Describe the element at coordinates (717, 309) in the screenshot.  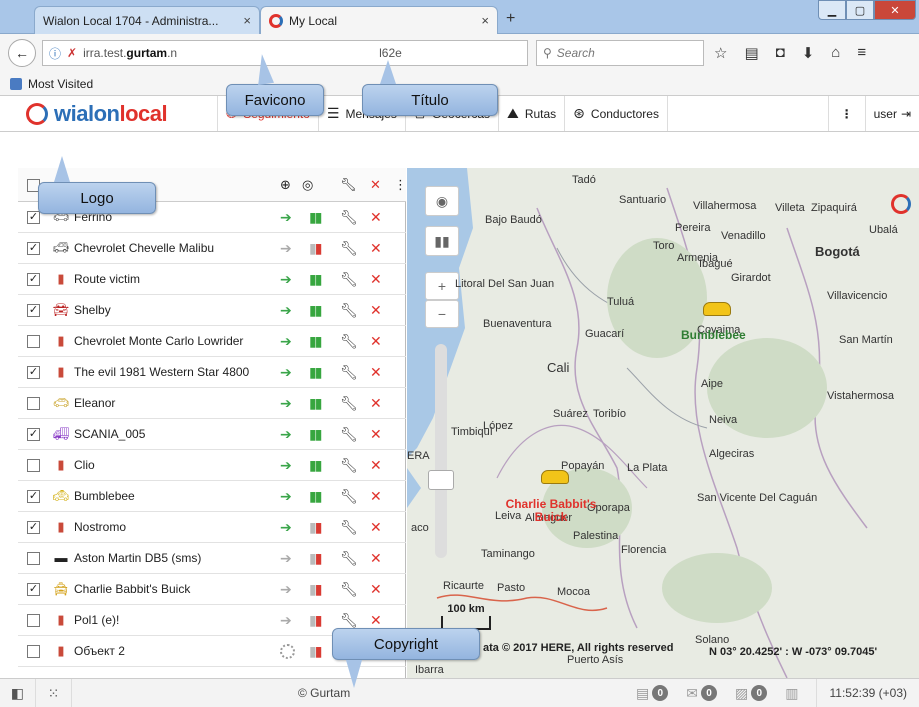
I see `unit-marker-bumblebee` at that location.